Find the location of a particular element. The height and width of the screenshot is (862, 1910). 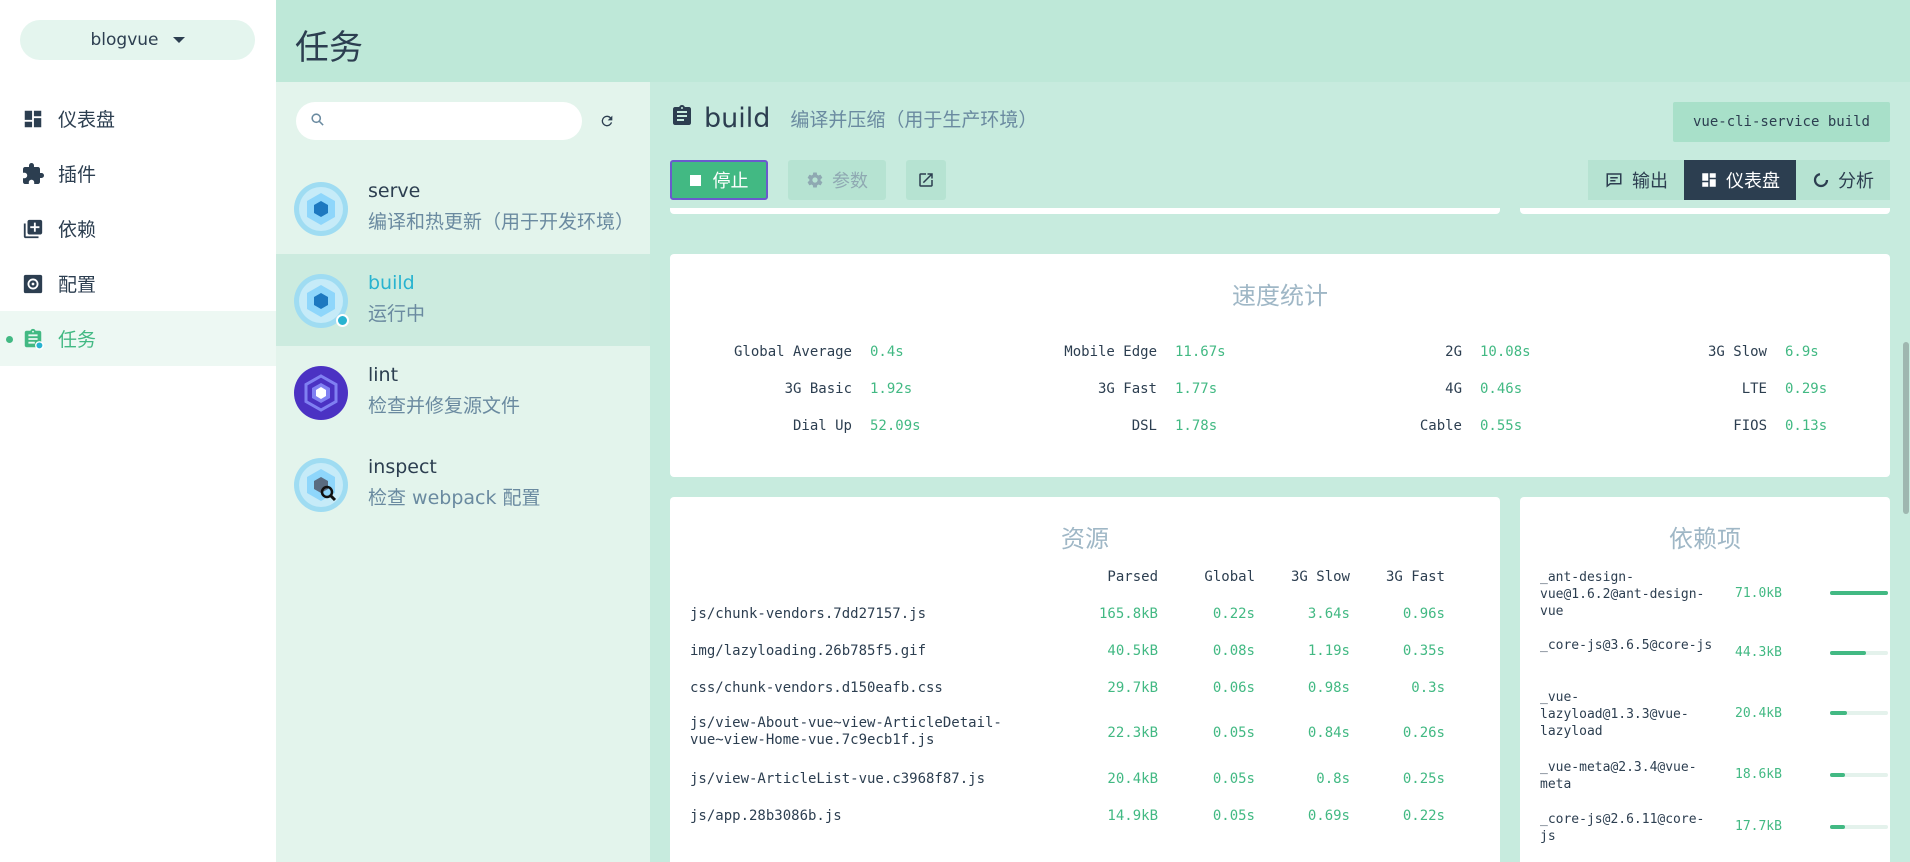

stop-button: 停止 is located at coordinates (719, 180).